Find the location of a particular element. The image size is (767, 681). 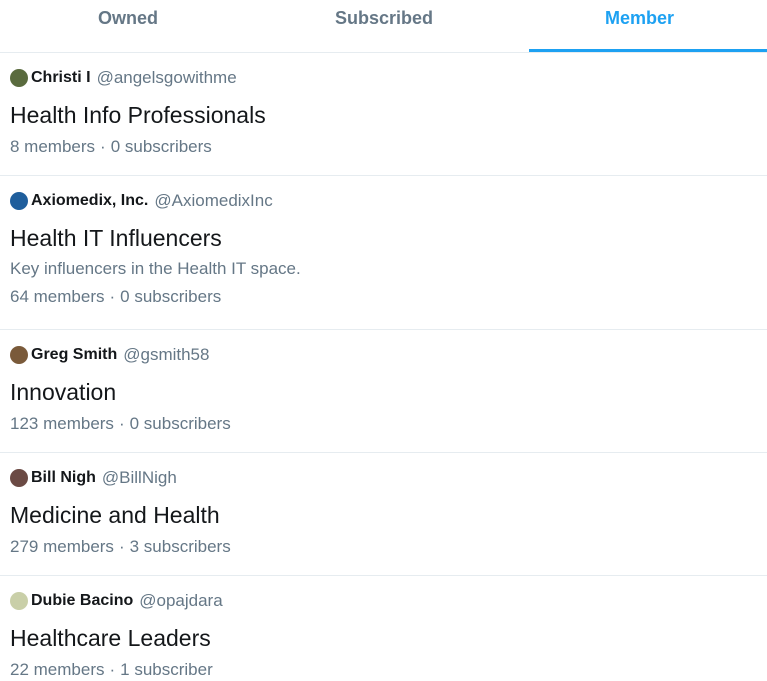

member-count: 279 members is located at coordinates (62, 546).